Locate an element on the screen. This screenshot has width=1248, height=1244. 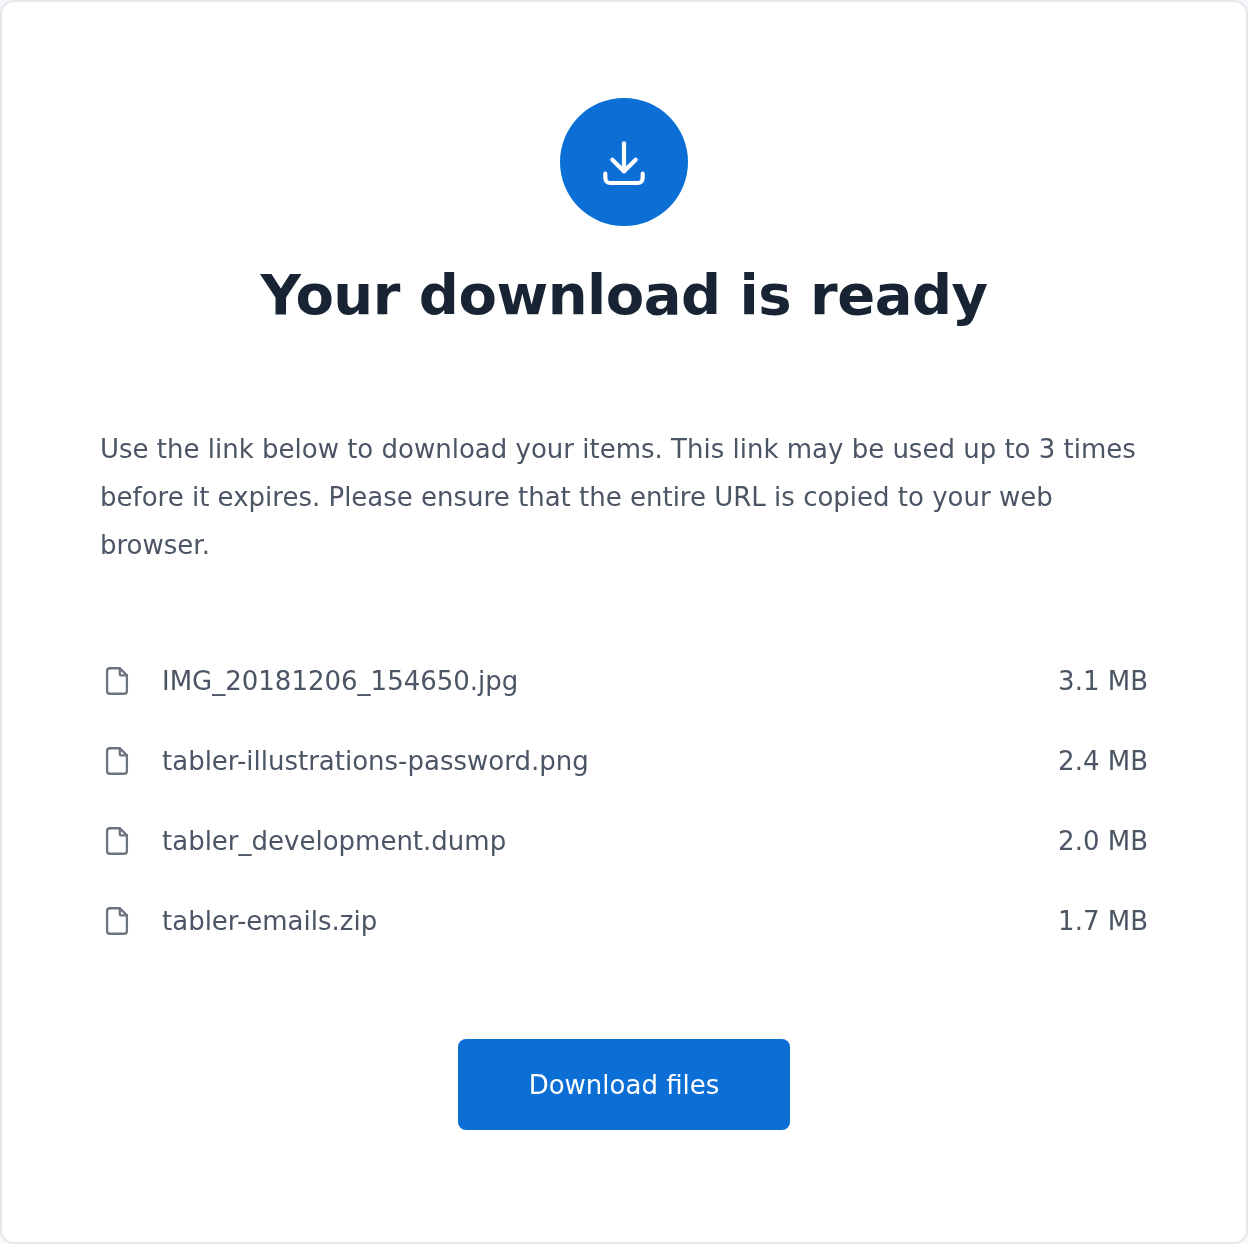
file-name: IMG_20181206_154650.jpg is located at coordinates (341, 681).